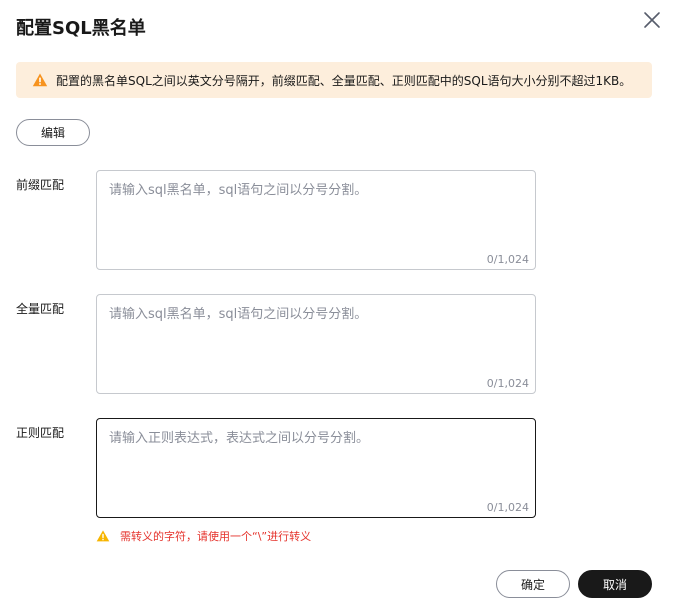 The image size is (676, 616). I want to click on regex-escape-hint: 需转义的字符，请使用一个“\”进行转义, so click(203, 536).